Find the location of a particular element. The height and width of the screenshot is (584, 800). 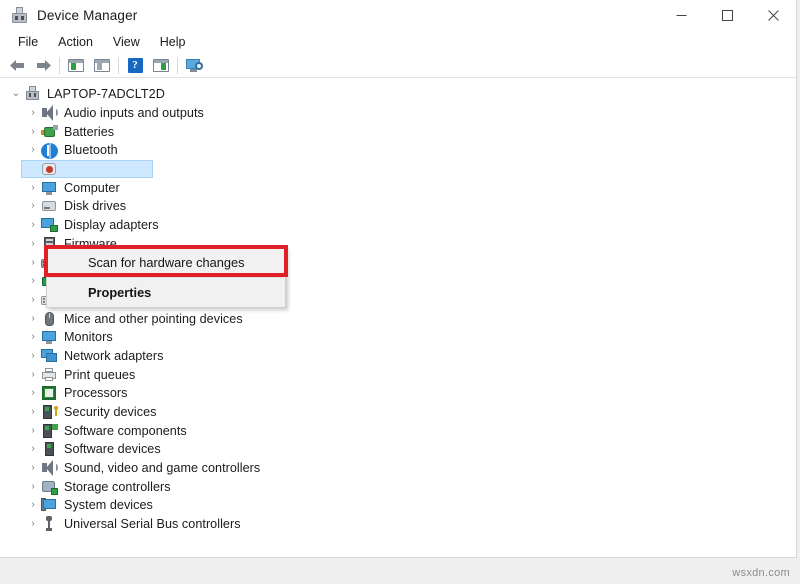

tree-item: › Disk drives is located at coordinates (398, 206).